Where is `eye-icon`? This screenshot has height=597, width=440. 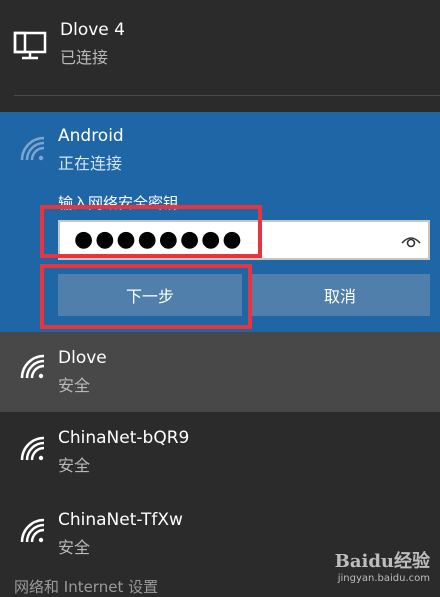 eye-icon is located at coordinates (411, 241).